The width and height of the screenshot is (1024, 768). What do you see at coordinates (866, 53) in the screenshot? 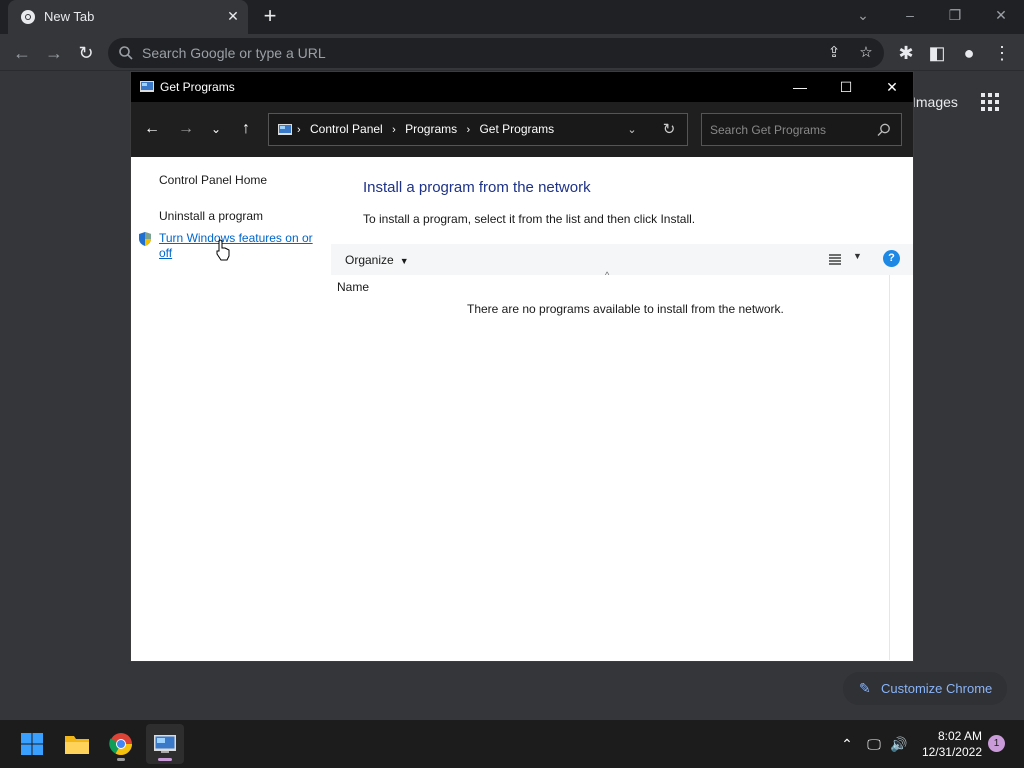
I see `star-icon: ☆` at bounding box center [866, 53].